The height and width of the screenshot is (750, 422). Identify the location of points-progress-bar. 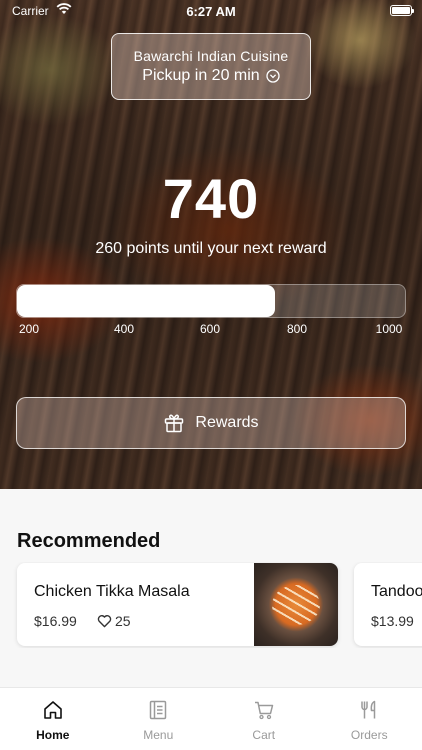
(211, 301).